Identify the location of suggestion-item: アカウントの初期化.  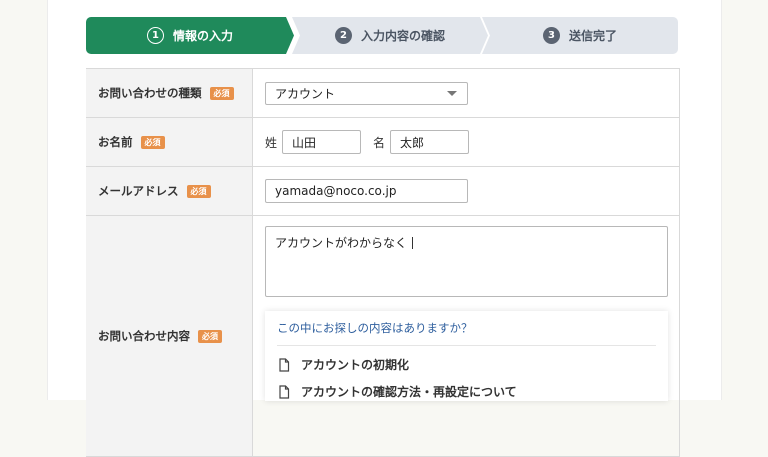
(466, 364).